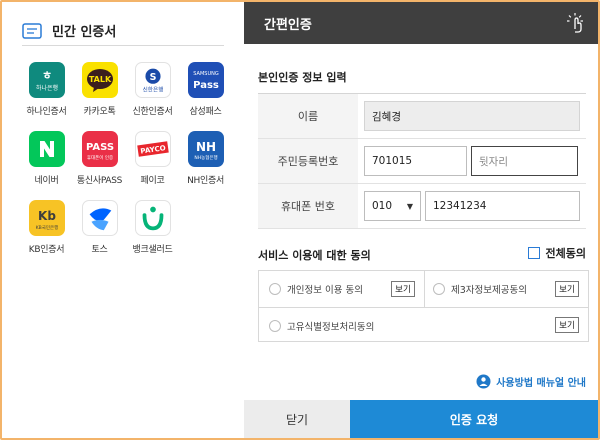  I want to click on svg-text: 휴대폰이 인증, so click(99, 157).